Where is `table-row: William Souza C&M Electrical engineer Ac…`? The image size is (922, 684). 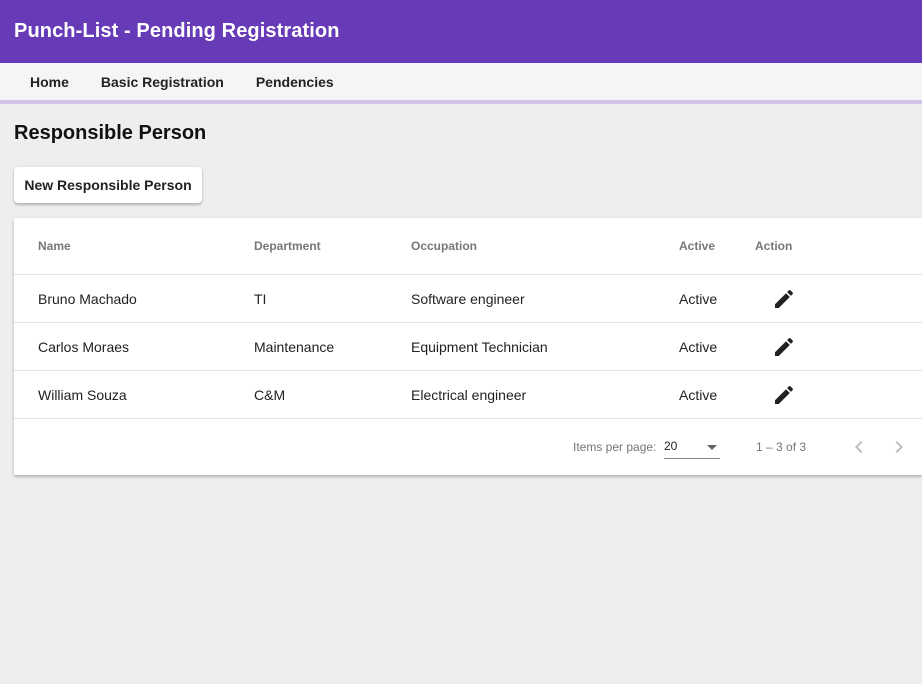
table-row: William Souza C&M Electrical engineer Ac… is located at coordinates (468, 395).